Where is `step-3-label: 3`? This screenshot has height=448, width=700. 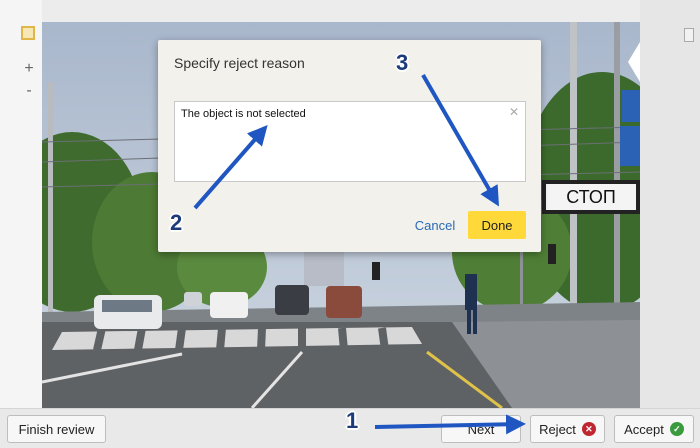 step-3-label: 3 is located at coordinates (402, 62).